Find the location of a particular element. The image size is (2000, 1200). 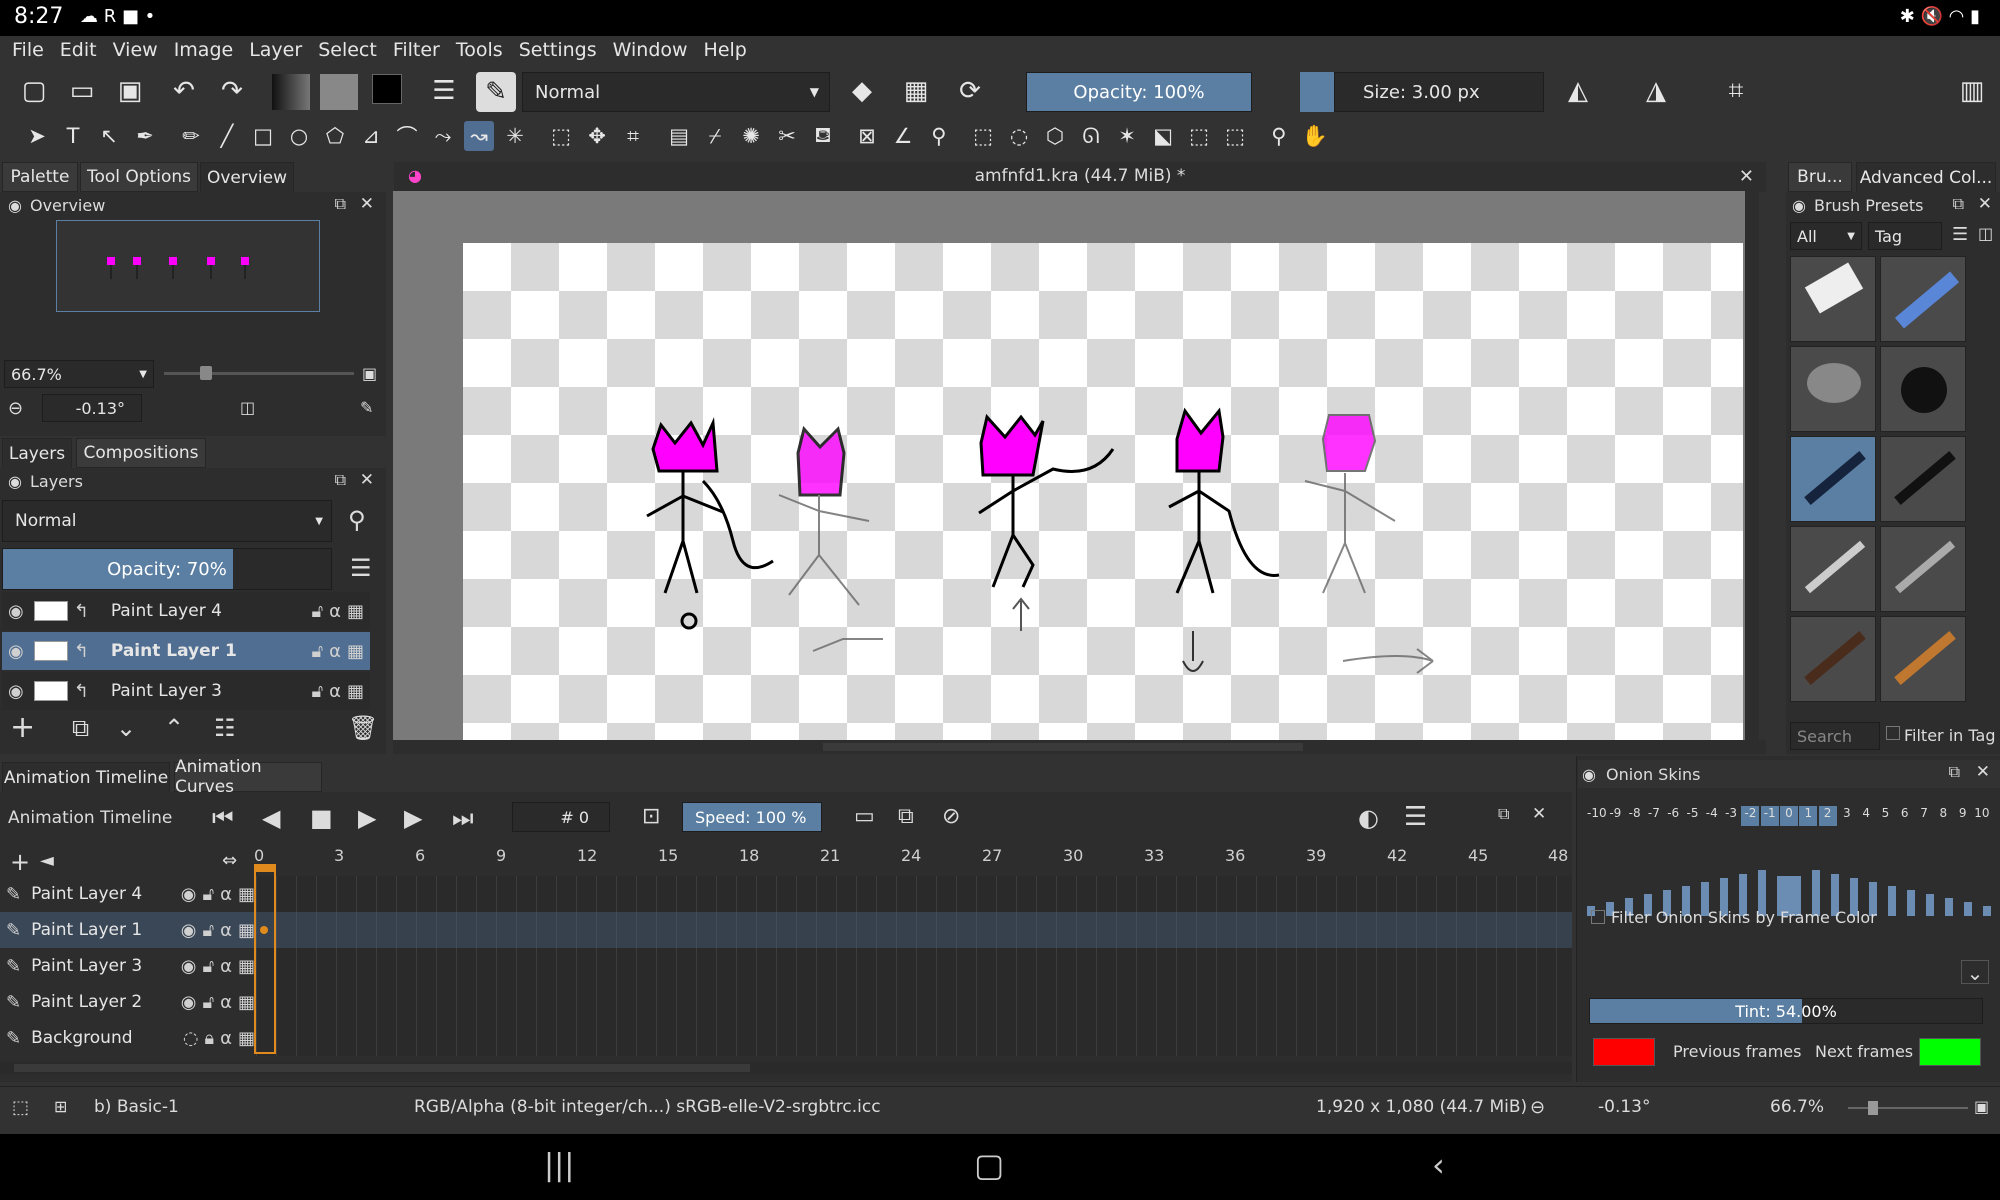

menu-select: Select is located at coordinates (347, 50).